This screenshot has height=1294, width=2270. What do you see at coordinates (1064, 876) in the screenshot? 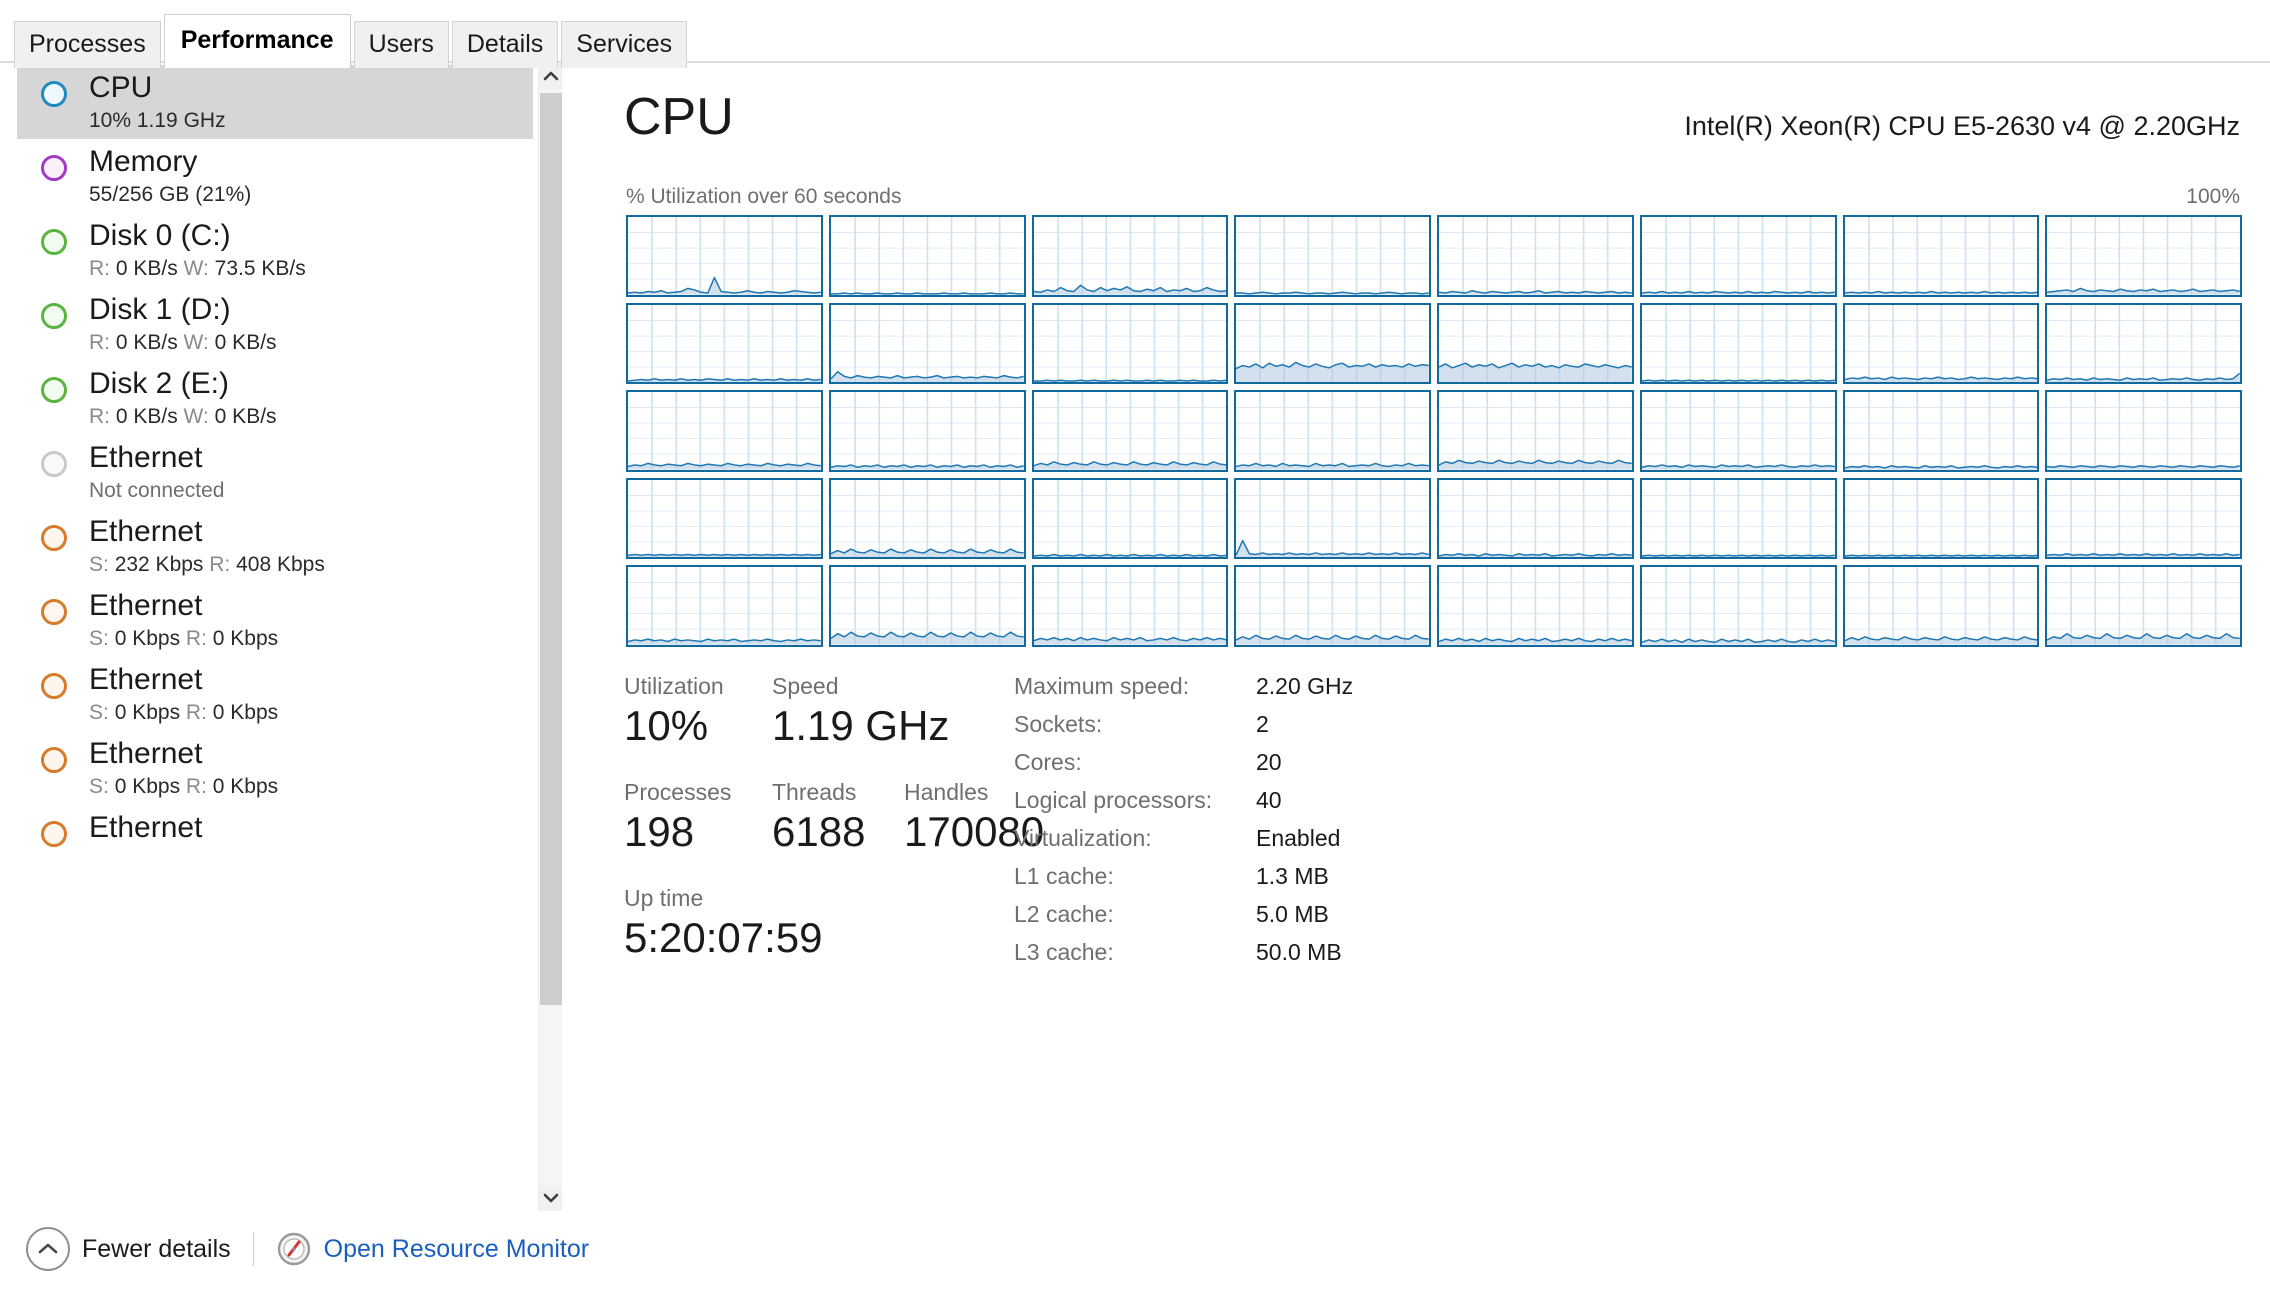
I see `spec-label: L1 cache:` at bounding box center [1064, 876].